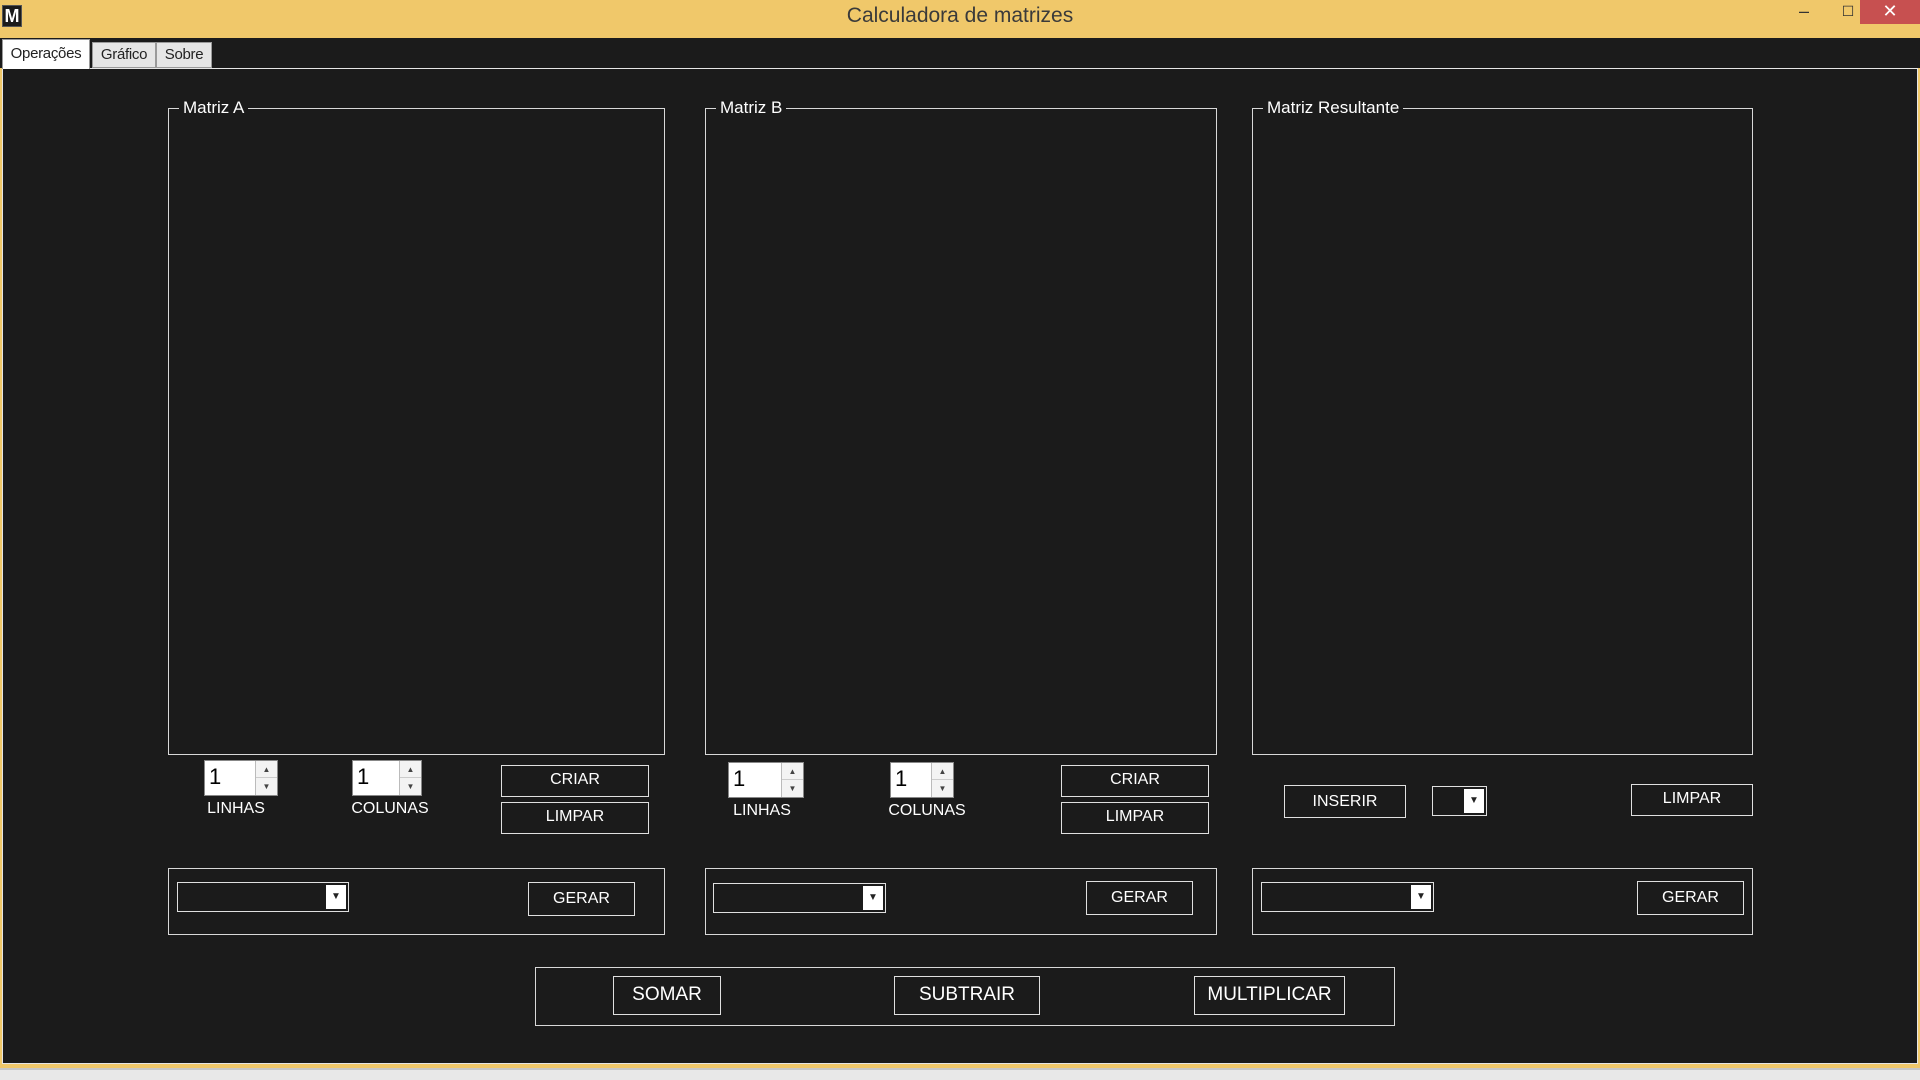  What do you see at coordinates (241, 778) in the screenshot?
I see `matrix-a-rows-stepper: 1 ▲ ▼` at bounding box center [241, 778].